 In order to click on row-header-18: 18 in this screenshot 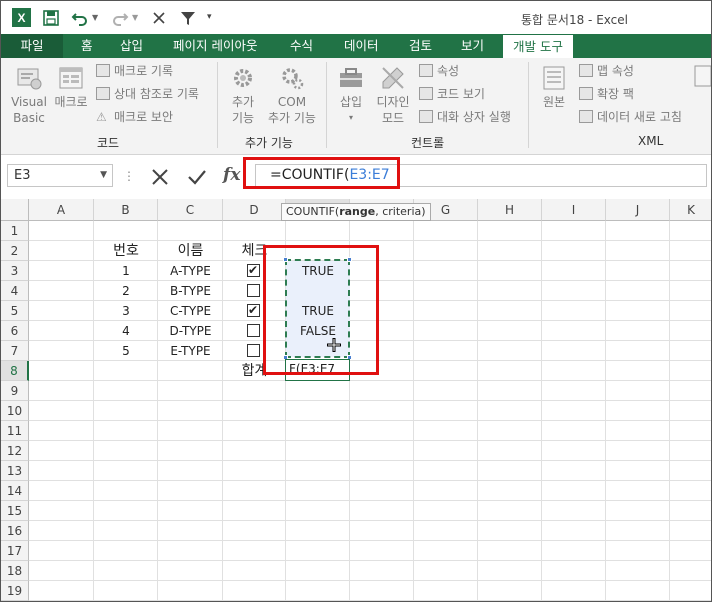, I will do `click(15, 571)`.